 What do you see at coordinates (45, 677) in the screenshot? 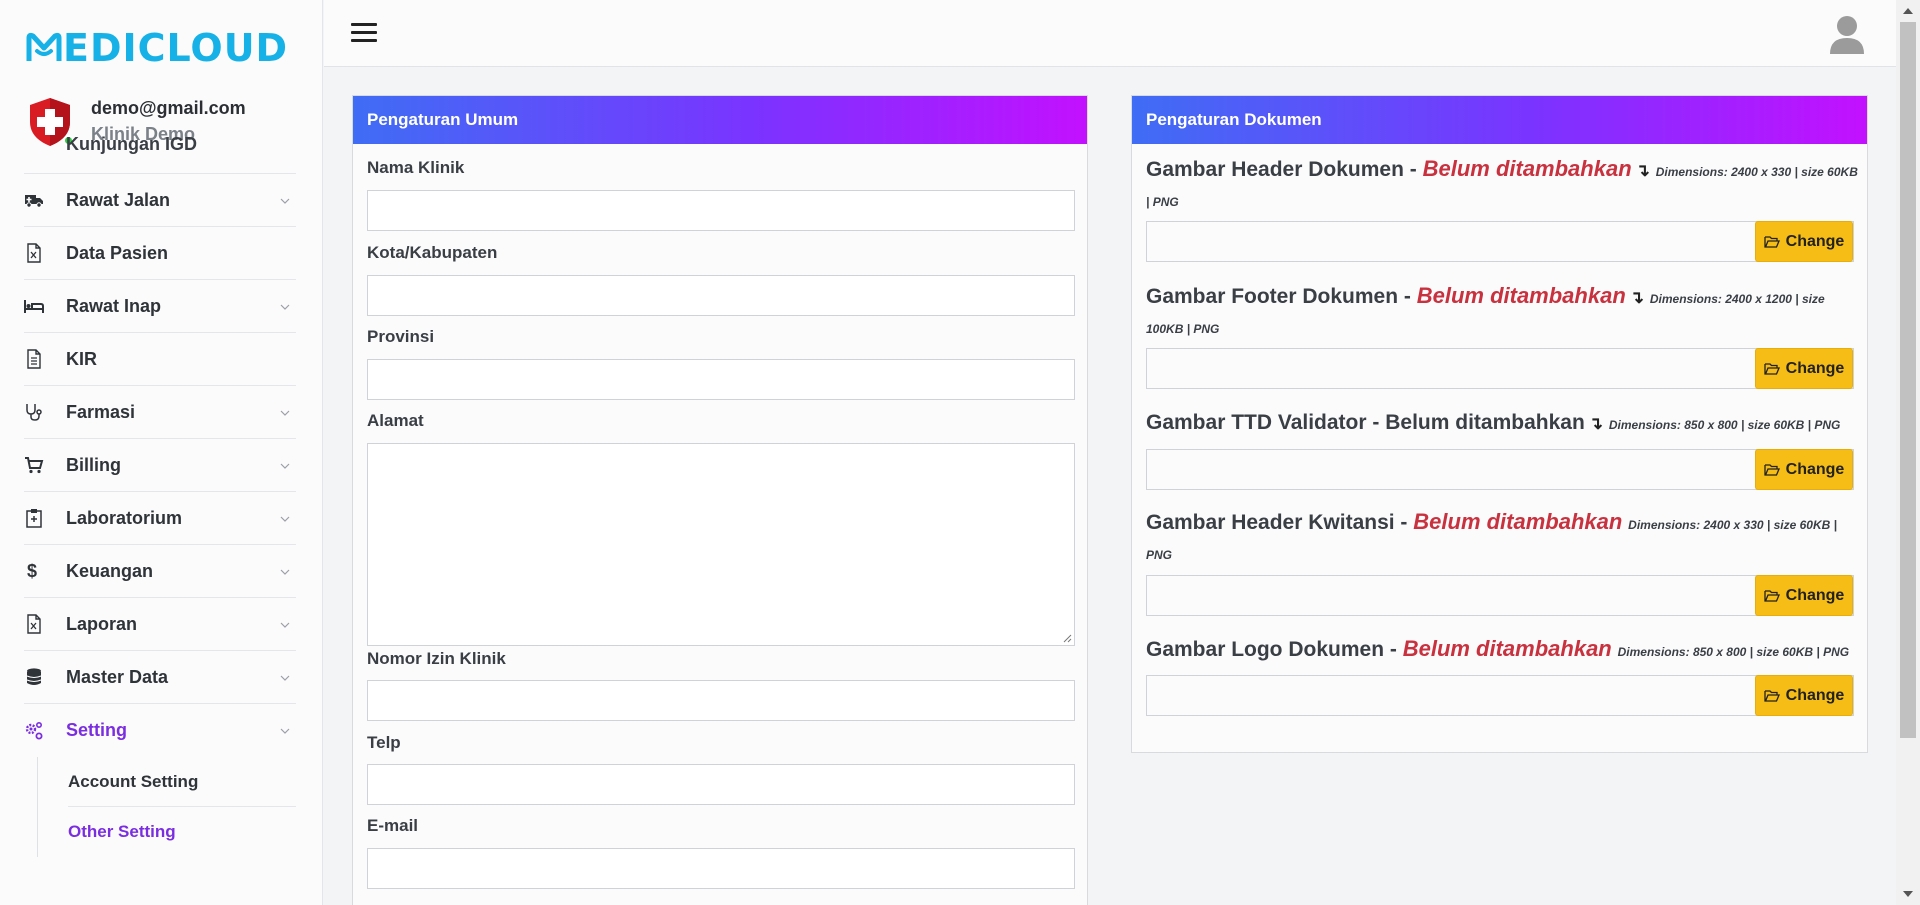
I see `database-icon` at bounding box center [45, 677].